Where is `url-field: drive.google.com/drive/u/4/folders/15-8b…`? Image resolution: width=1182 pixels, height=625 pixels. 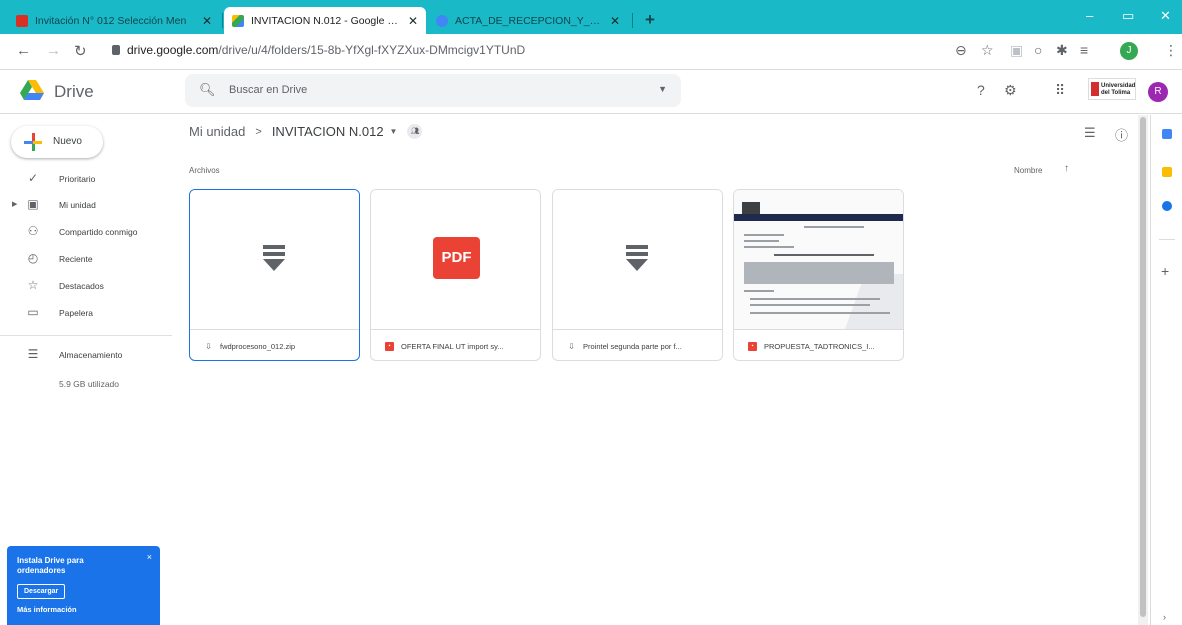 url-field: drive.google.com/drive/u/4/folders/15-8b… is located at coordinates (318, 50).